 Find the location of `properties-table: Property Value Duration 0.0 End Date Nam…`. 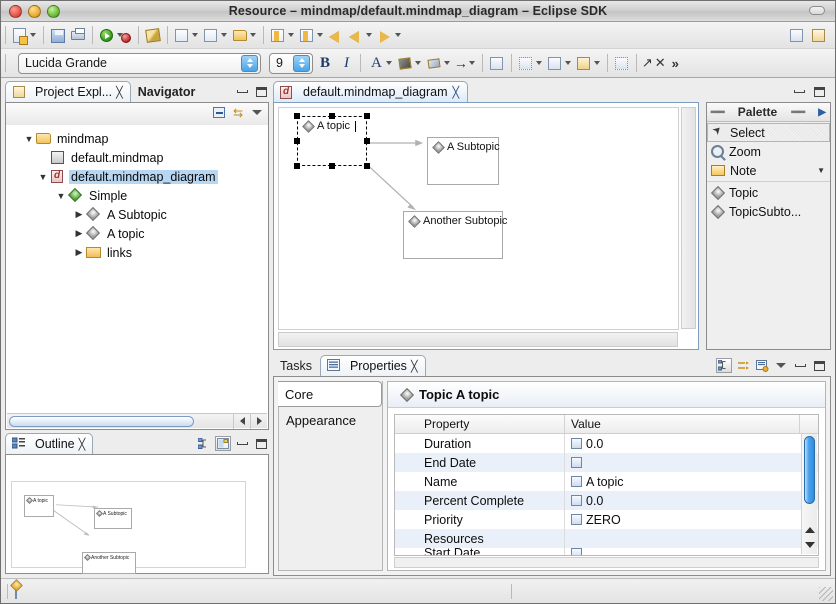

properties-table: Property Value Duration 0.0 End Date Nam… is located at coordinates (606, 485).